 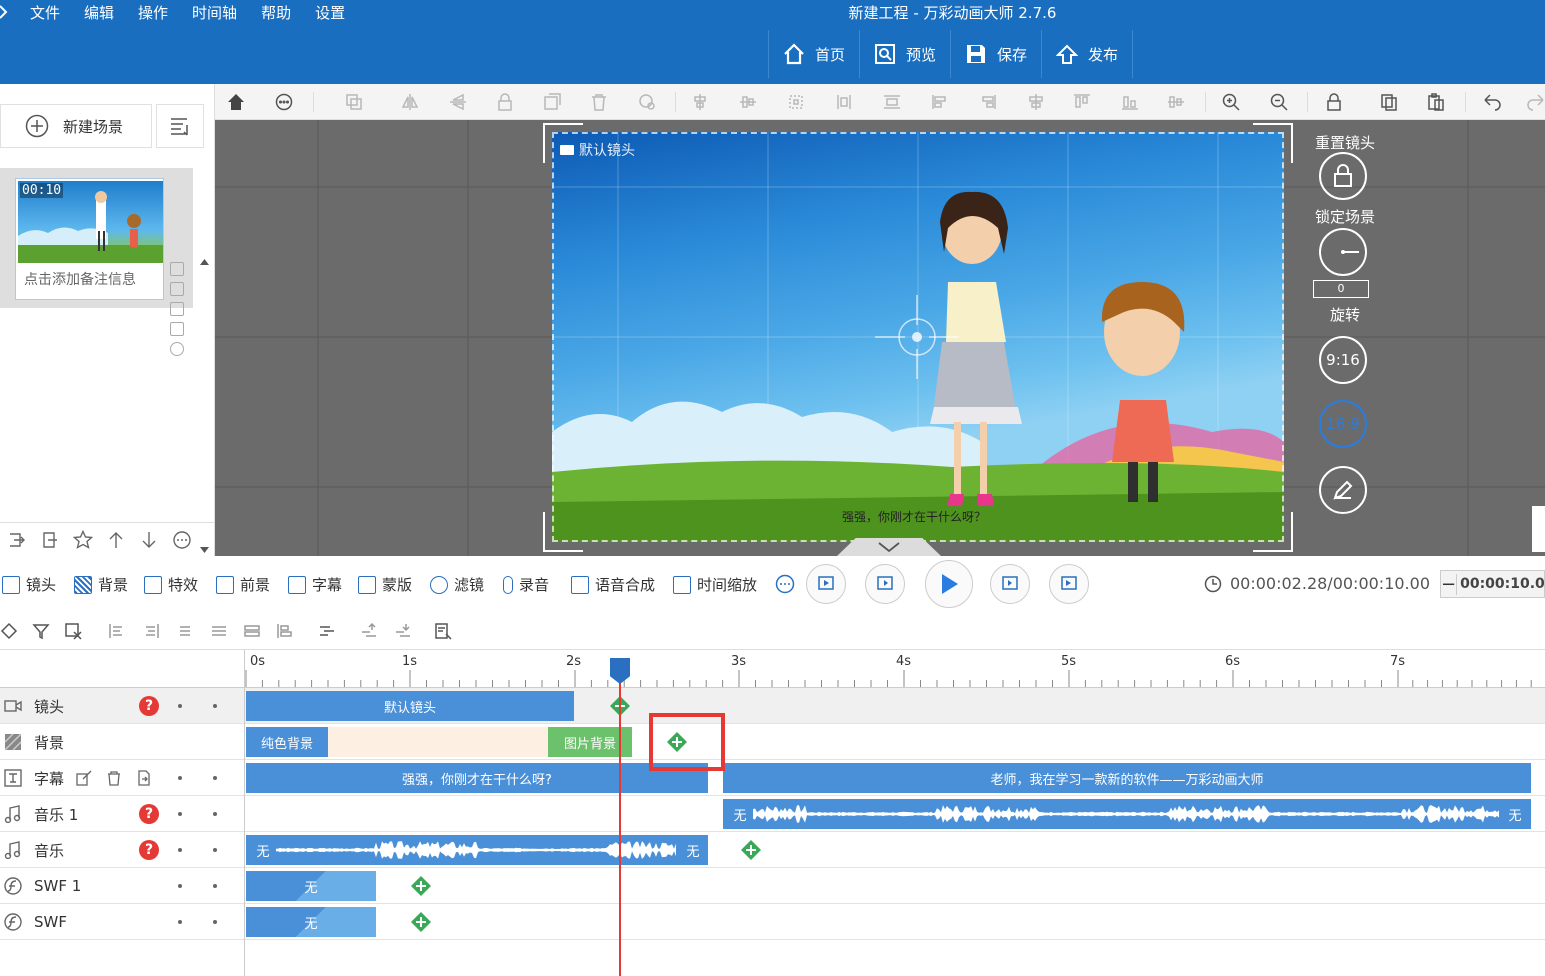 I want to click on undo-icon, so click(x=1492, y=102).